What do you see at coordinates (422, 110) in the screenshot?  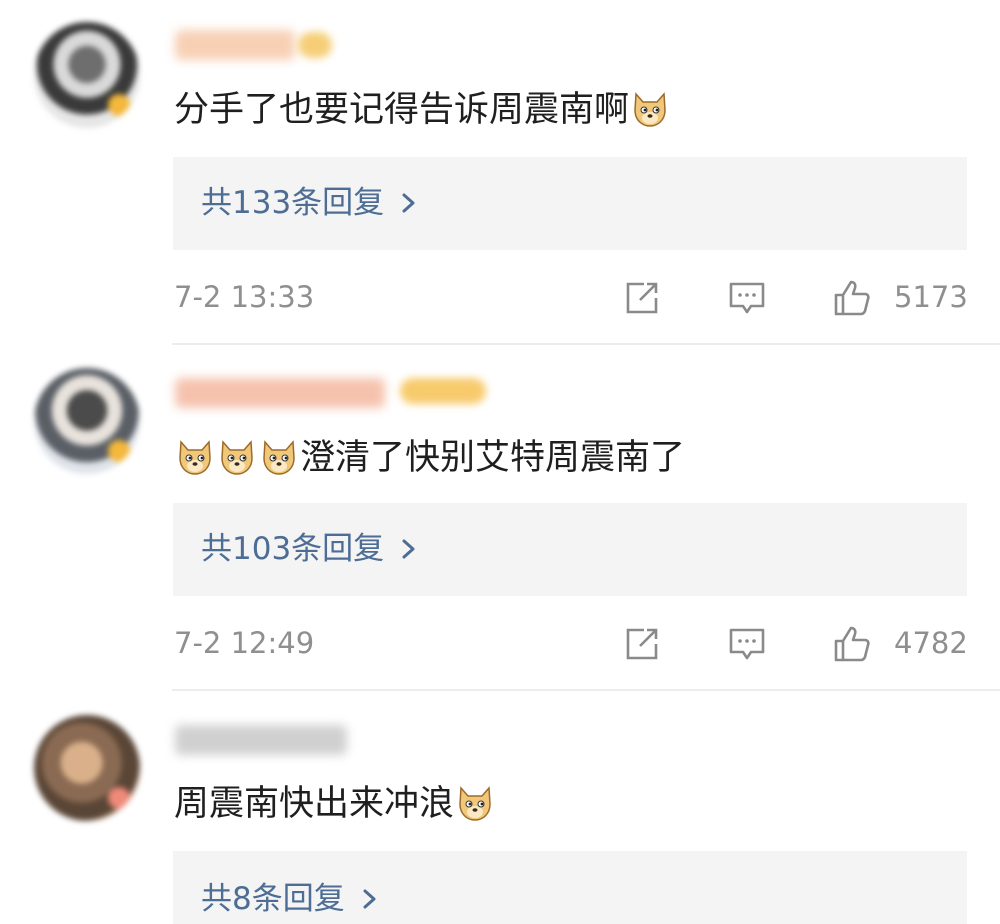 I see `comment-text: 分手了也要记得告诉周震南啊` at bounding box center [422, 110].